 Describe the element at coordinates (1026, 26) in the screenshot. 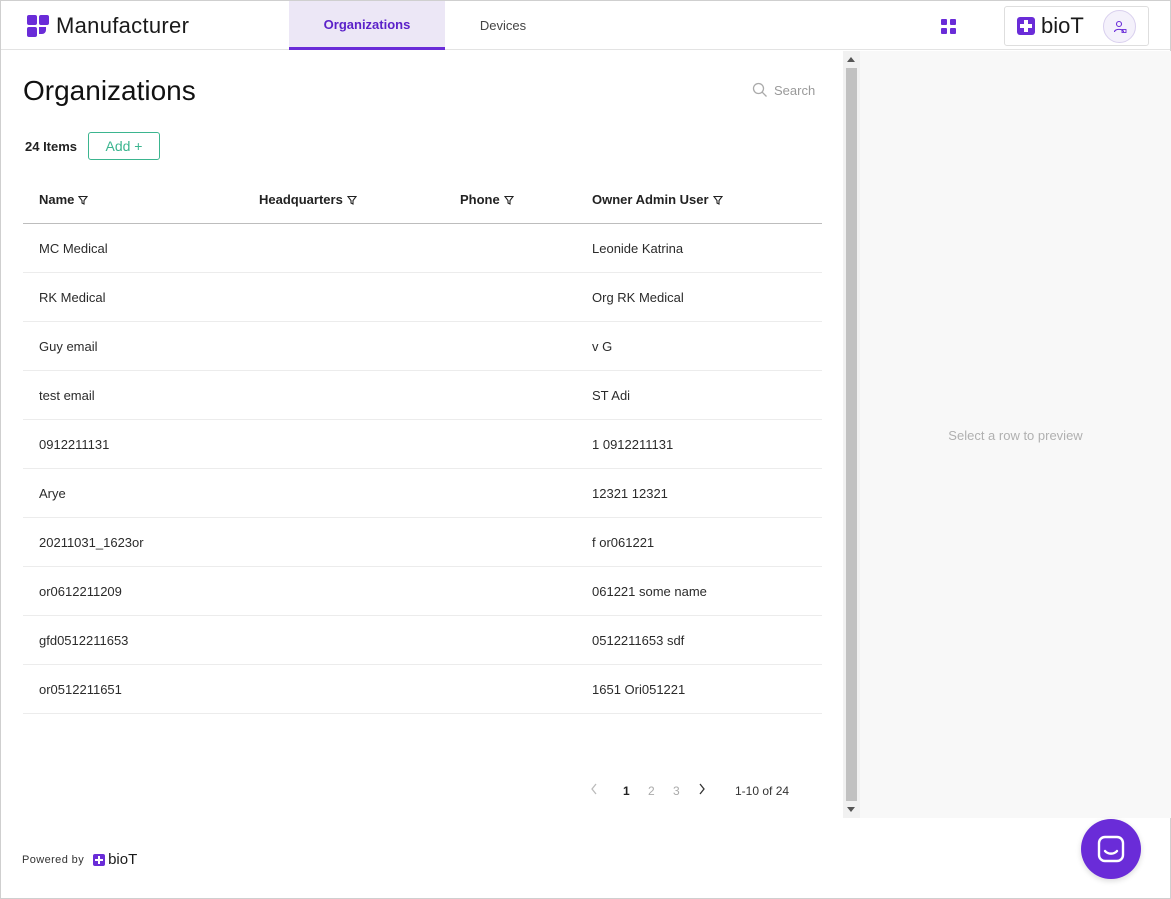

I see `biot-logo-icon` at that location.